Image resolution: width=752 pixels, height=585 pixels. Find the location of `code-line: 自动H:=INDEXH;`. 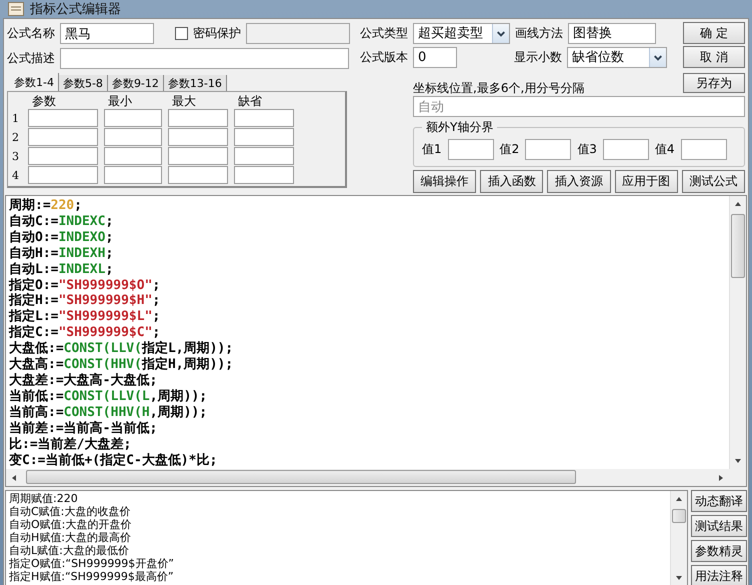

code-line: 自动H:=INDEXH; is located at coordinates (61, 254).